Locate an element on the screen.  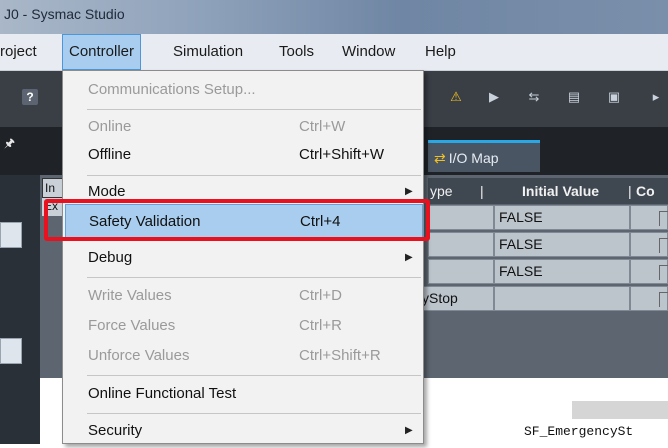
menu-item-force-values: Force Values Ctrl+R is located at coordinates (243, 326).